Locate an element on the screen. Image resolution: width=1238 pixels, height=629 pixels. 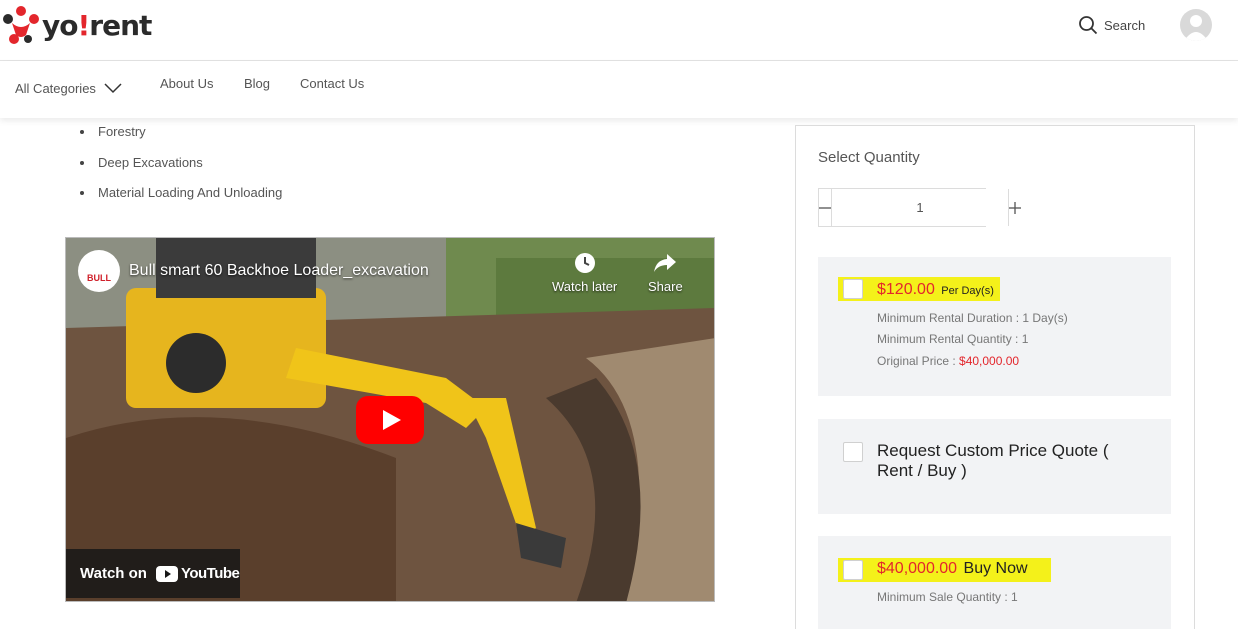
all-categories-dropdown: All Categories is located at coordinates (68, 88).